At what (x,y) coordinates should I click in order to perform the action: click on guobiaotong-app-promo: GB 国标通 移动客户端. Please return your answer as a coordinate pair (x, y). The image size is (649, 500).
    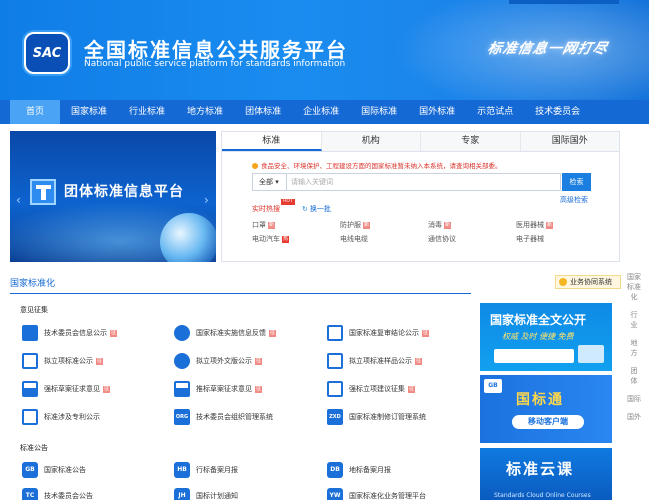
    Looking at the image, I should click on (546, 409).